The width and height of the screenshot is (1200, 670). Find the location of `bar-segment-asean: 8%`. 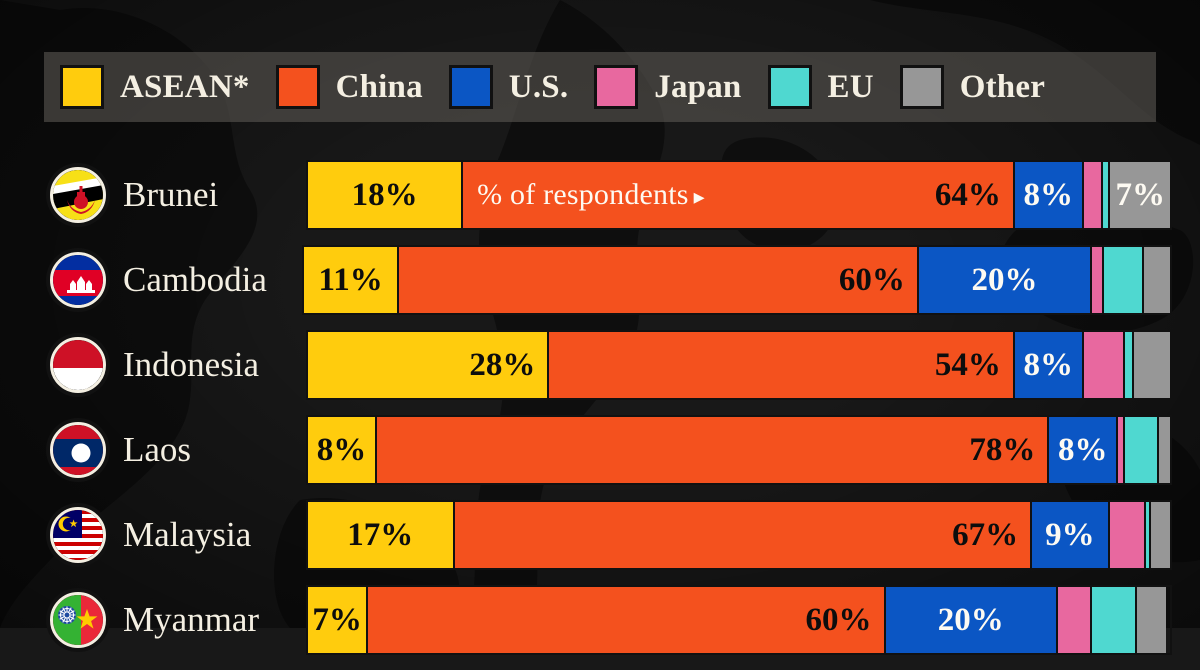

bar-segment-asean: 8% is located at coordinates (342, 450).